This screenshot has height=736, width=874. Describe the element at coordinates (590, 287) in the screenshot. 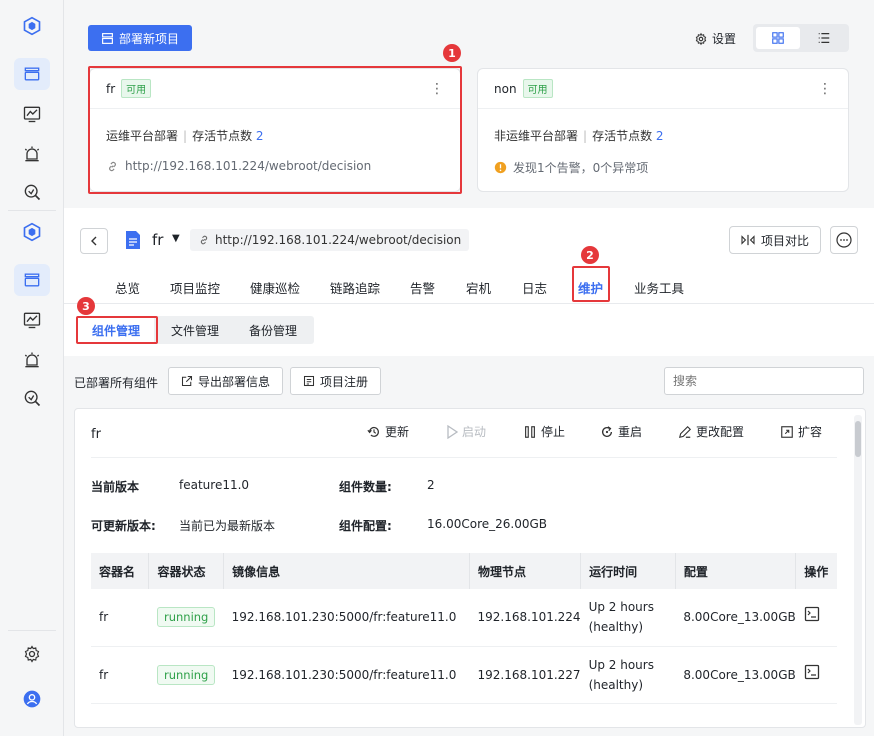

I see `tab-maintenance: 维护` at that location.